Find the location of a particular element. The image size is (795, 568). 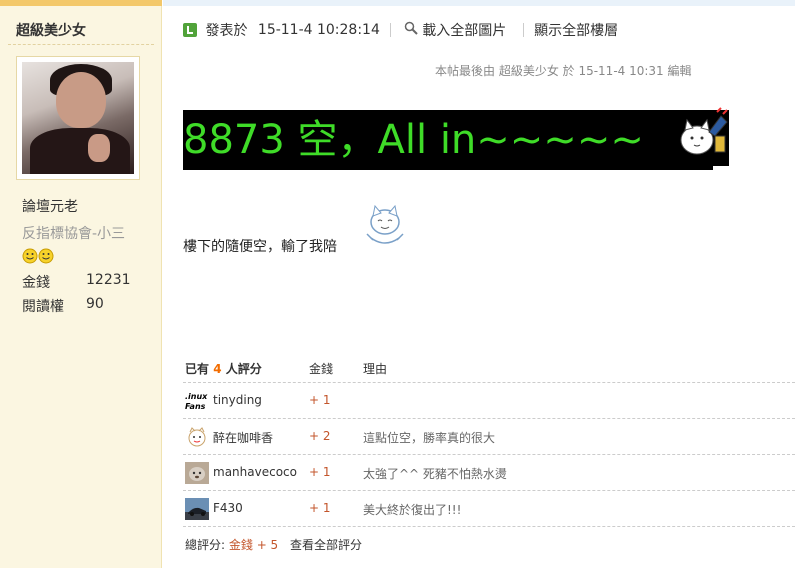

posted-label: 發表於 is located at coordinates (226, 31).